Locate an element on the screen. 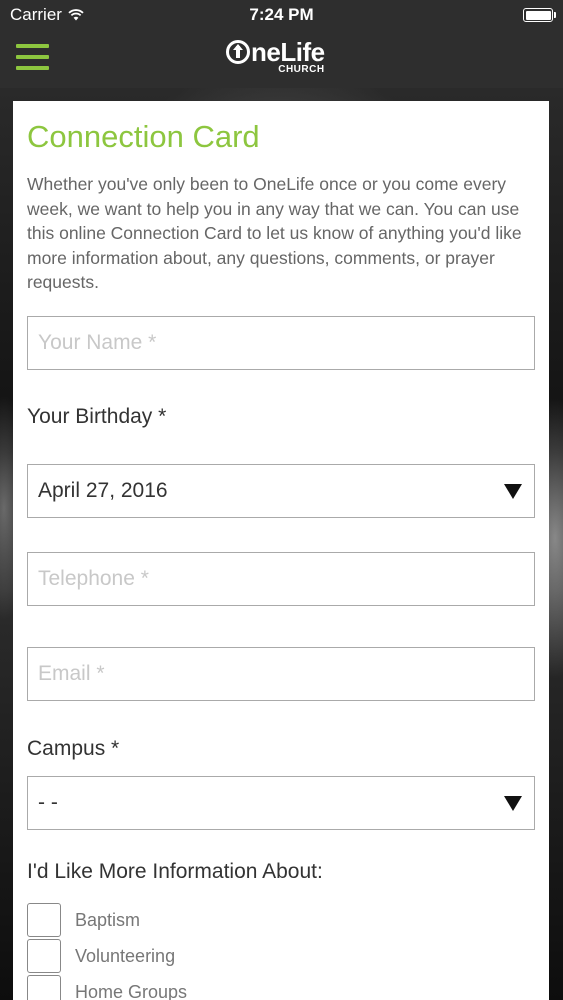  page-title: Connection Card is located at coordinates (143, 136).